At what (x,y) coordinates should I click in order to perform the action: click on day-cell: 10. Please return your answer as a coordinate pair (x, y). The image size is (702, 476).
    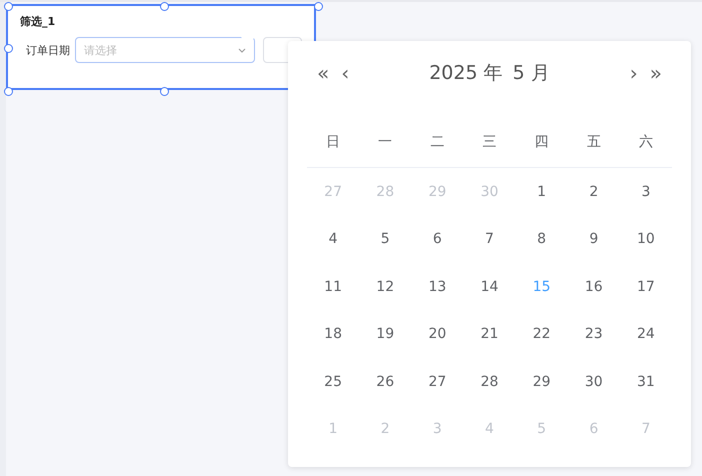
    Looking at the image, I should click on (646, 239).